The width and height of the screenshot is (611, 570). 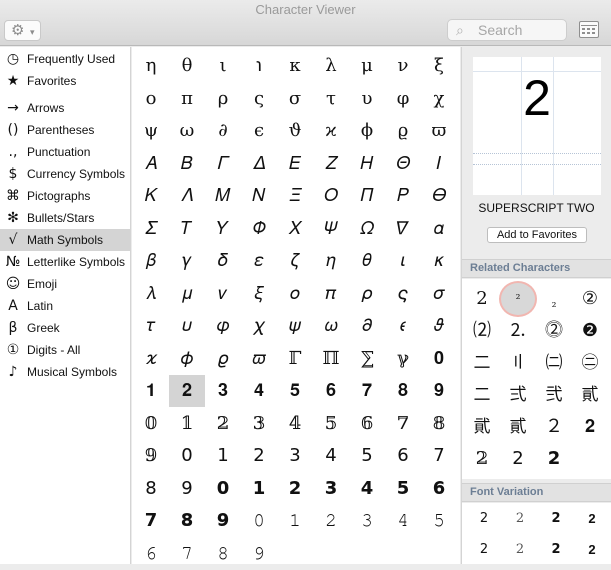 I want to click on character-cell: 𝜚, so click(x=223, y=359).